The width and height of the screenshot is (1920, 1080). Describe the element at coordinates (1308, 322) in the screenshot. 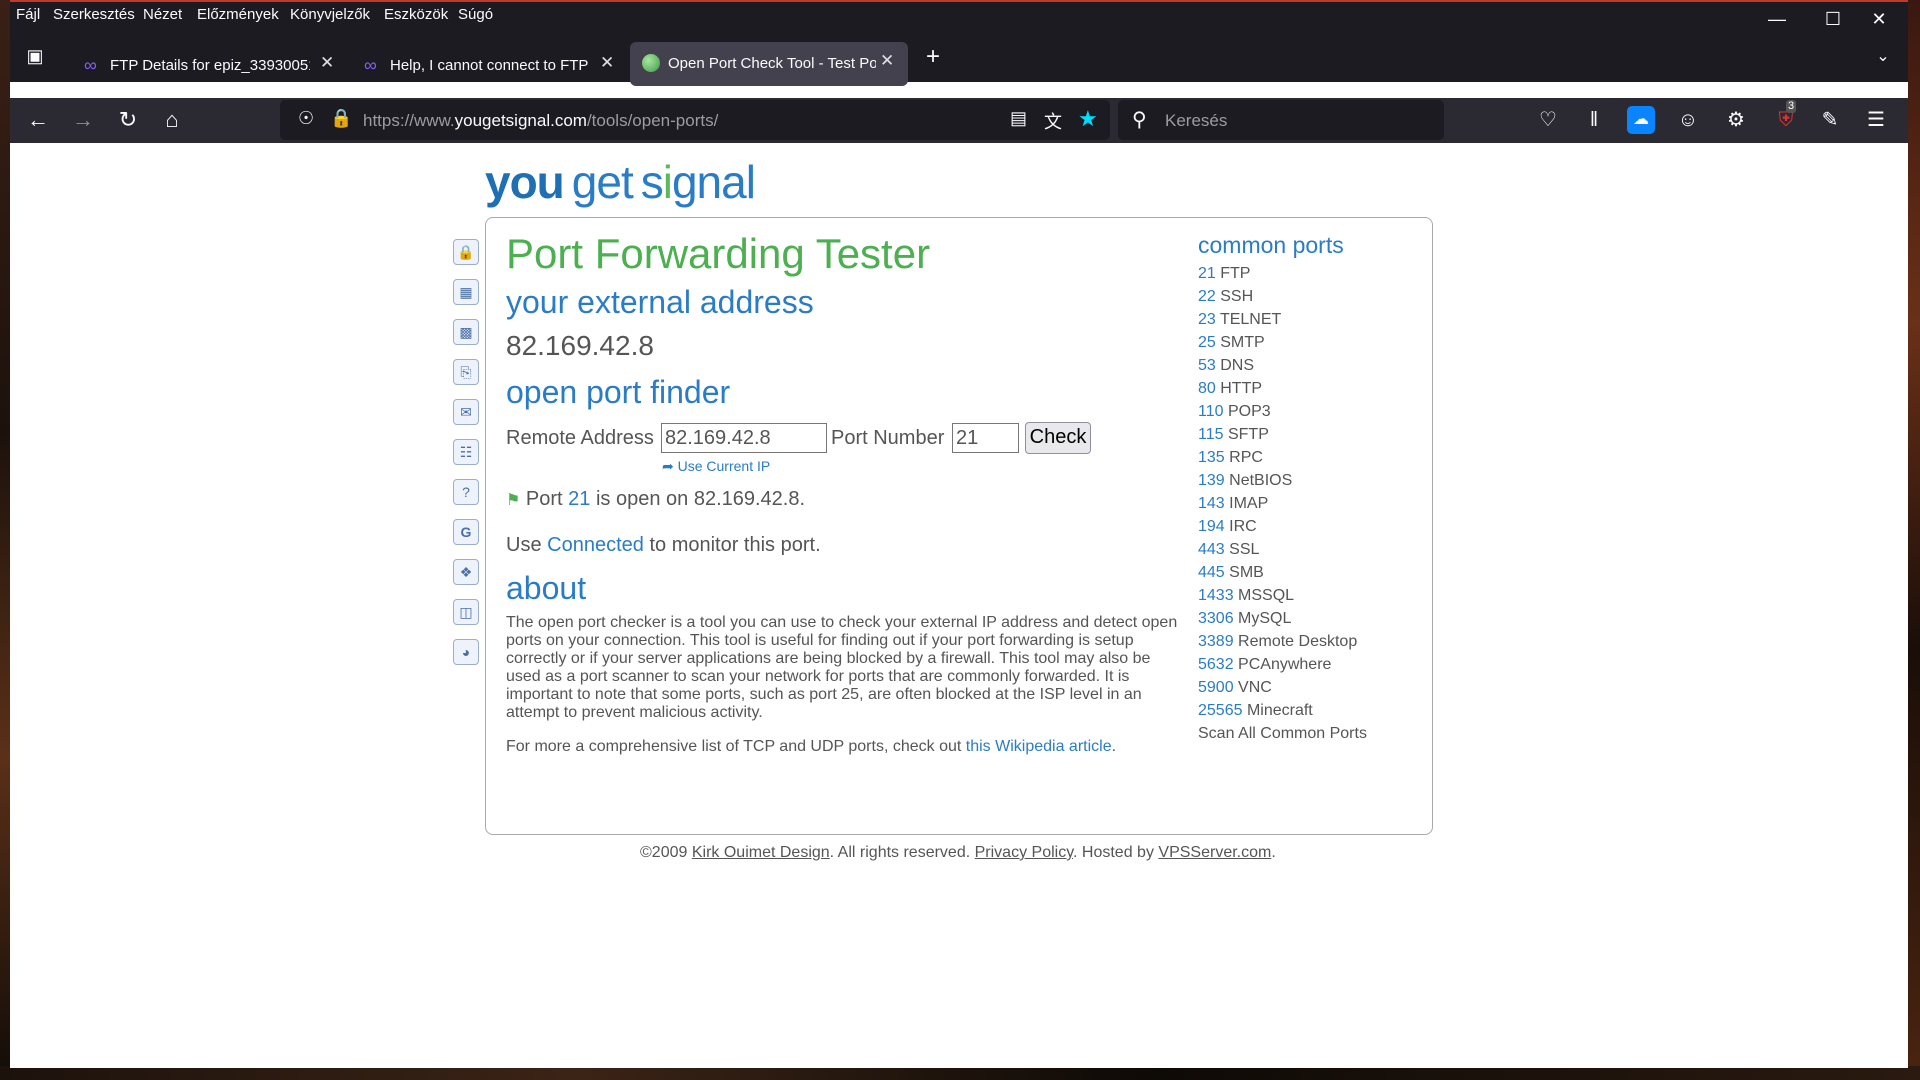

I see `port-row: 23 TELNET` at that location.